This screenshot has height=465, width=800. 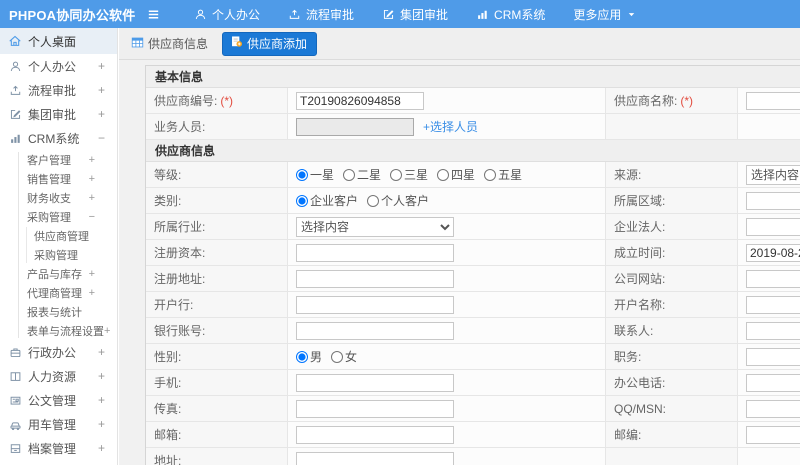 What do you see at coordinates (309, 356) in the screenshot?
I see `gender-radio-male: 男` at bounding box center [309, 356].